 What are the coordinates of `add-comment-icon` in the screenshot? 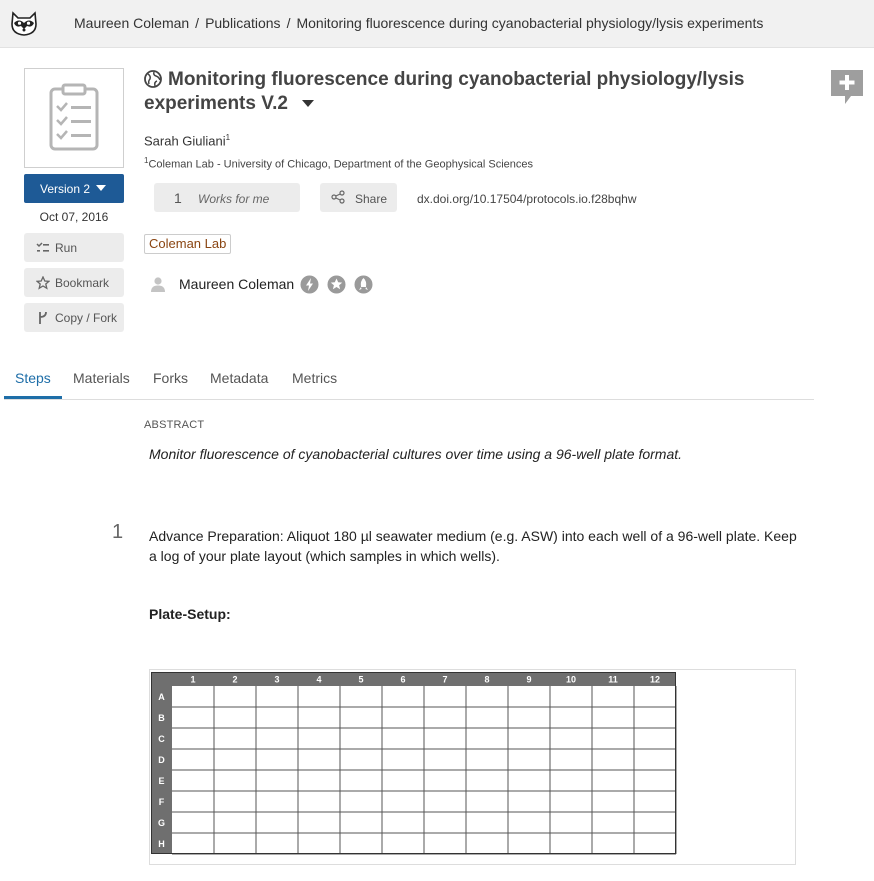 It's located at (847, 88).